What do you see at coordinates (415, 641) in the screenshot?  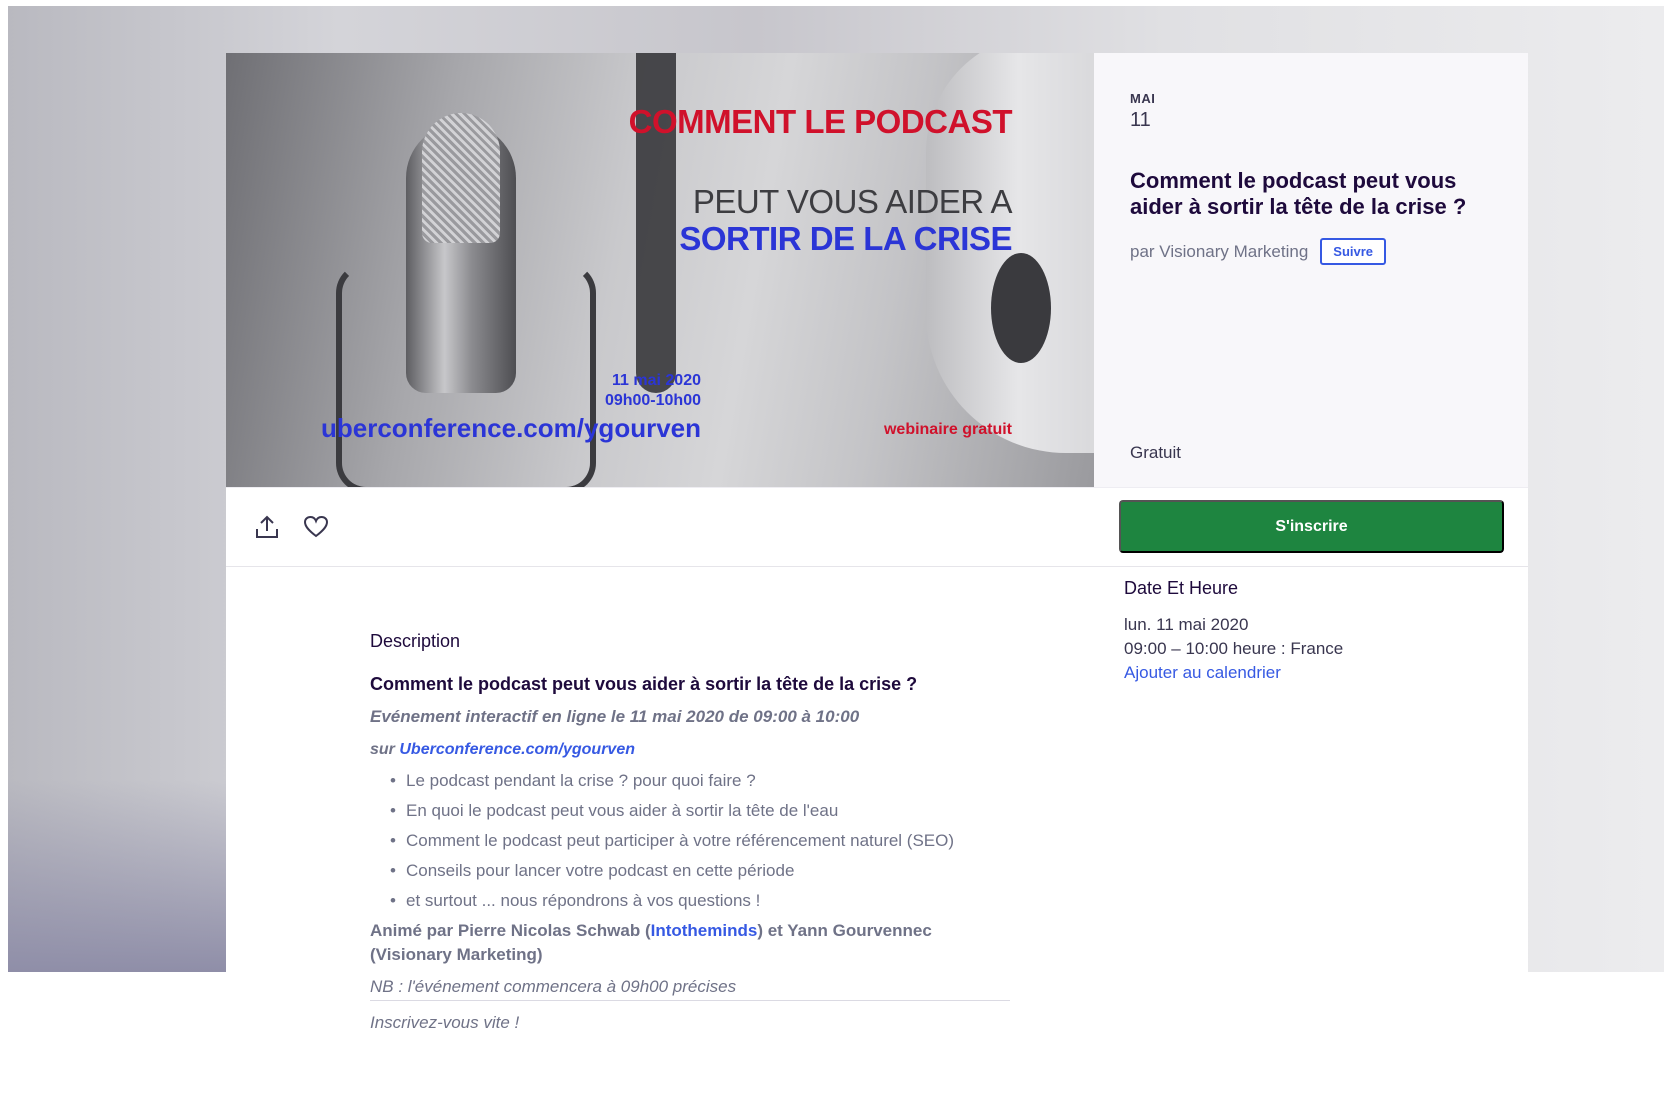 I see `description-heading: Description` at bounding box center [415, 641].